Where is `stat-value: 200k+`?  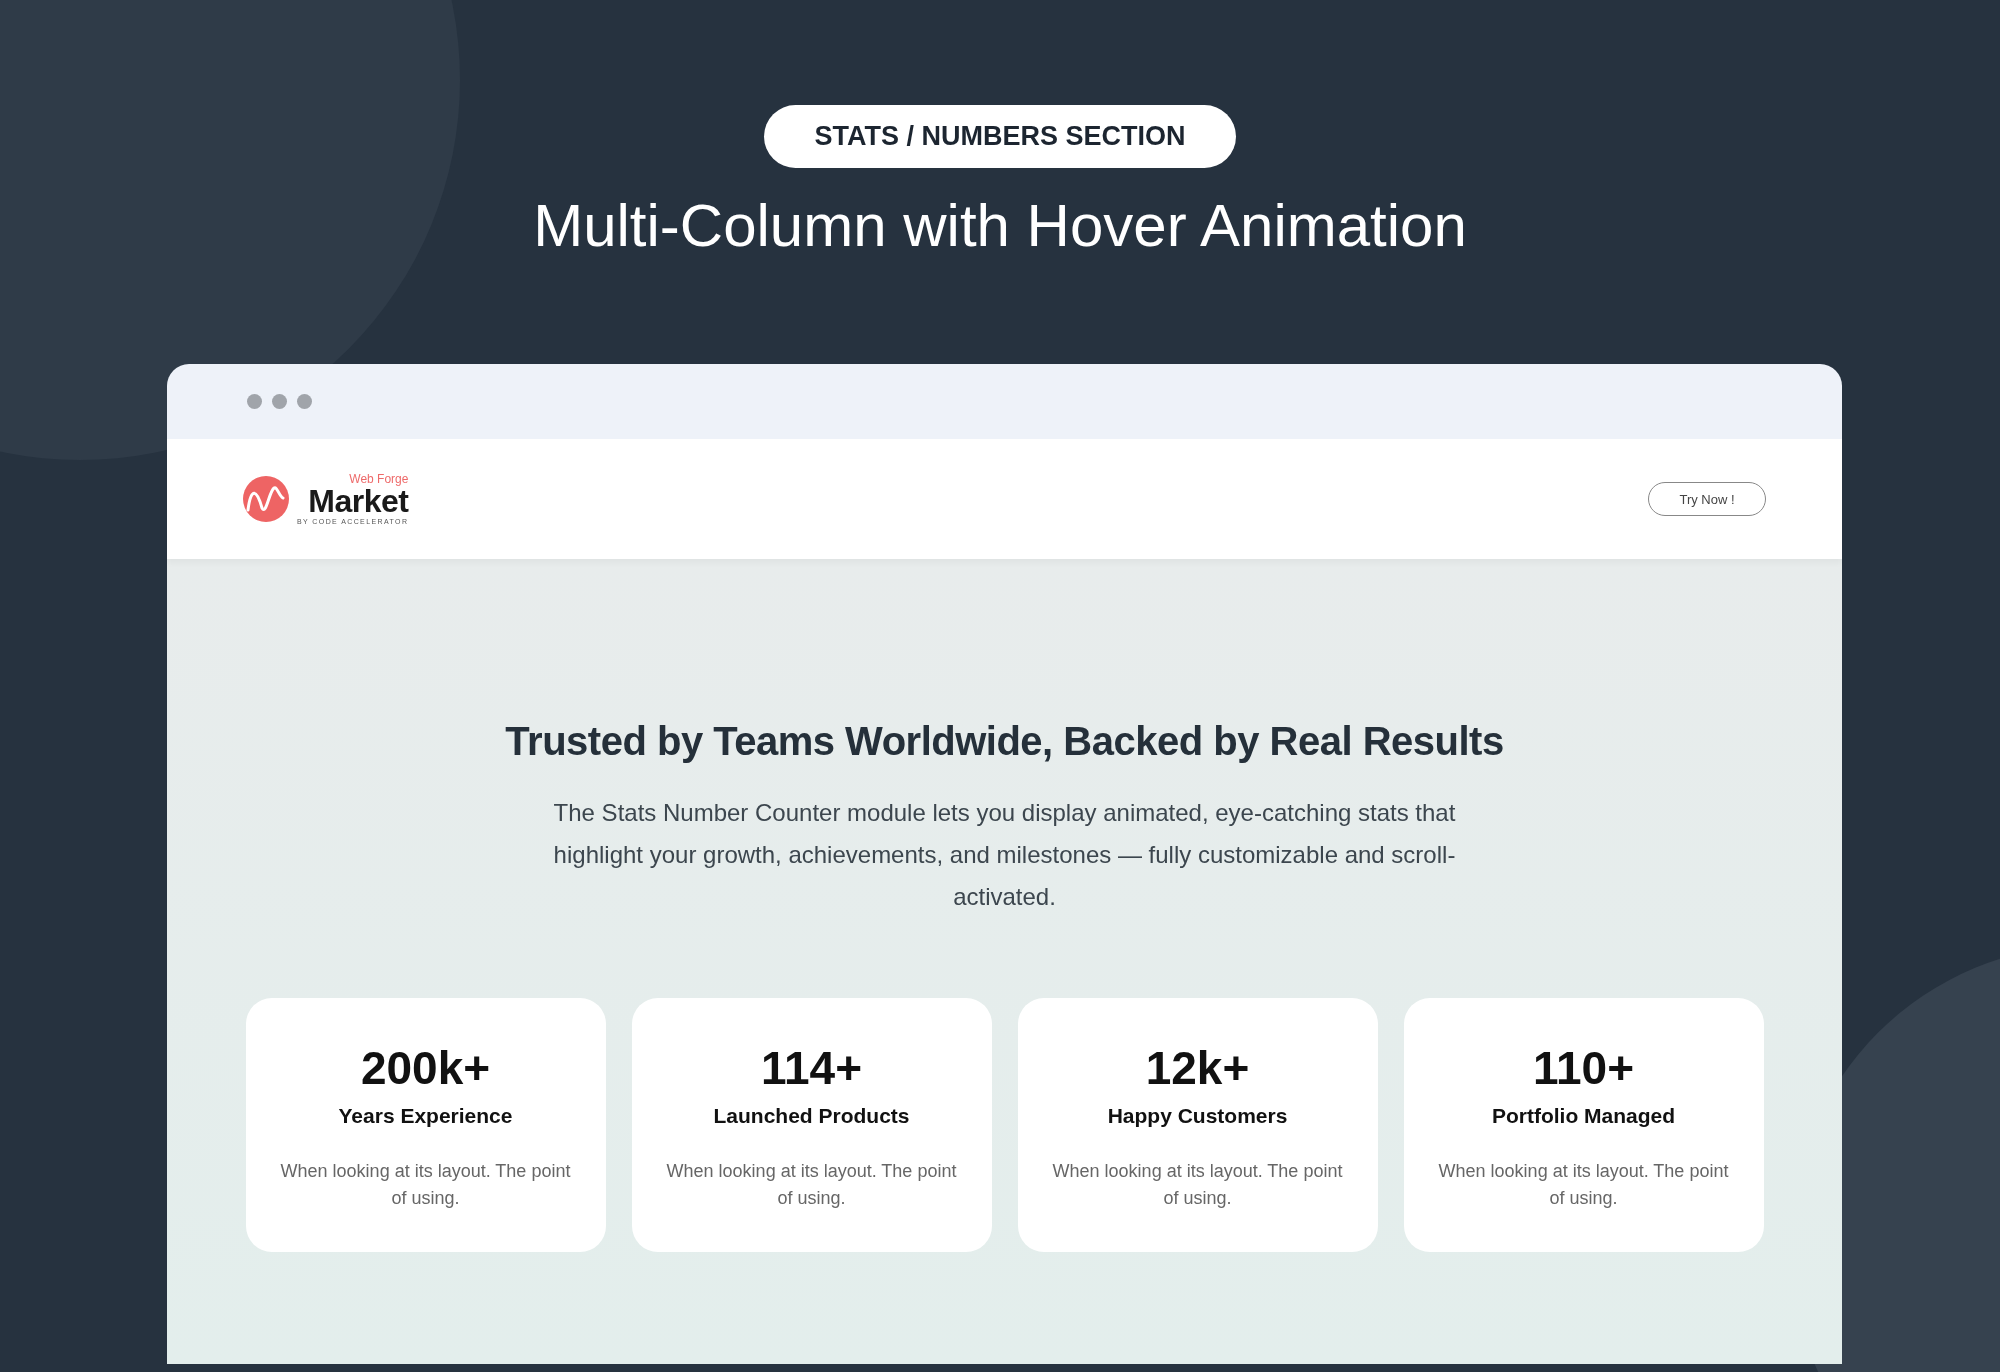 stat-value: 200k+ is located at coordinates (425, 1068).